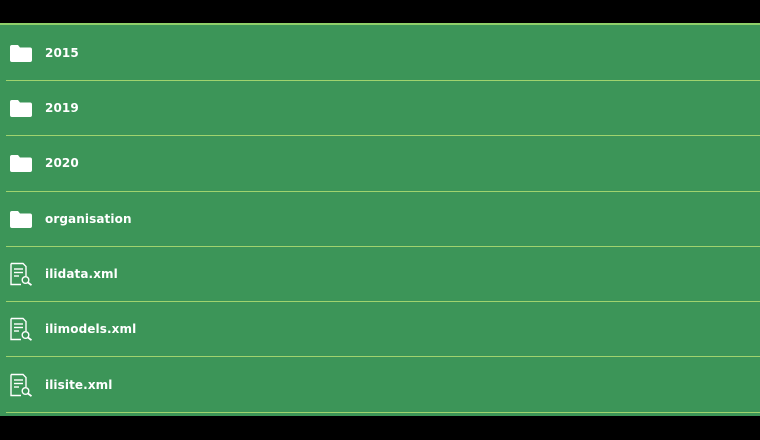 The image size is (760, 440). What do you see at coordinates (383, 330) in the screenshot?
I see `file-item-ilimodels: ilimodels.xml` at bounding box center [383, 330].